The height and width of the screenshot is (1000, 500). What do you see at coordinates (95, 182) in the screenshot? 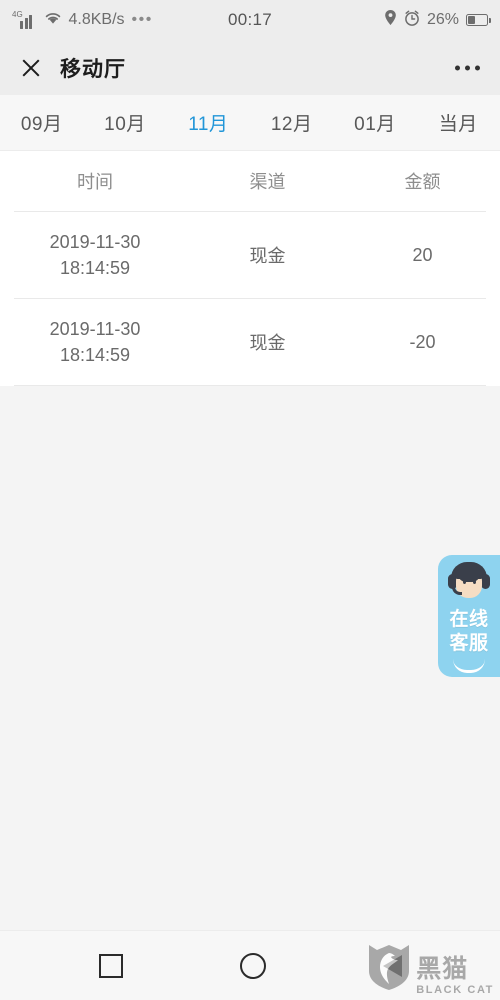
I see `column-header-time: 时间` at bounding box center [95, 182].